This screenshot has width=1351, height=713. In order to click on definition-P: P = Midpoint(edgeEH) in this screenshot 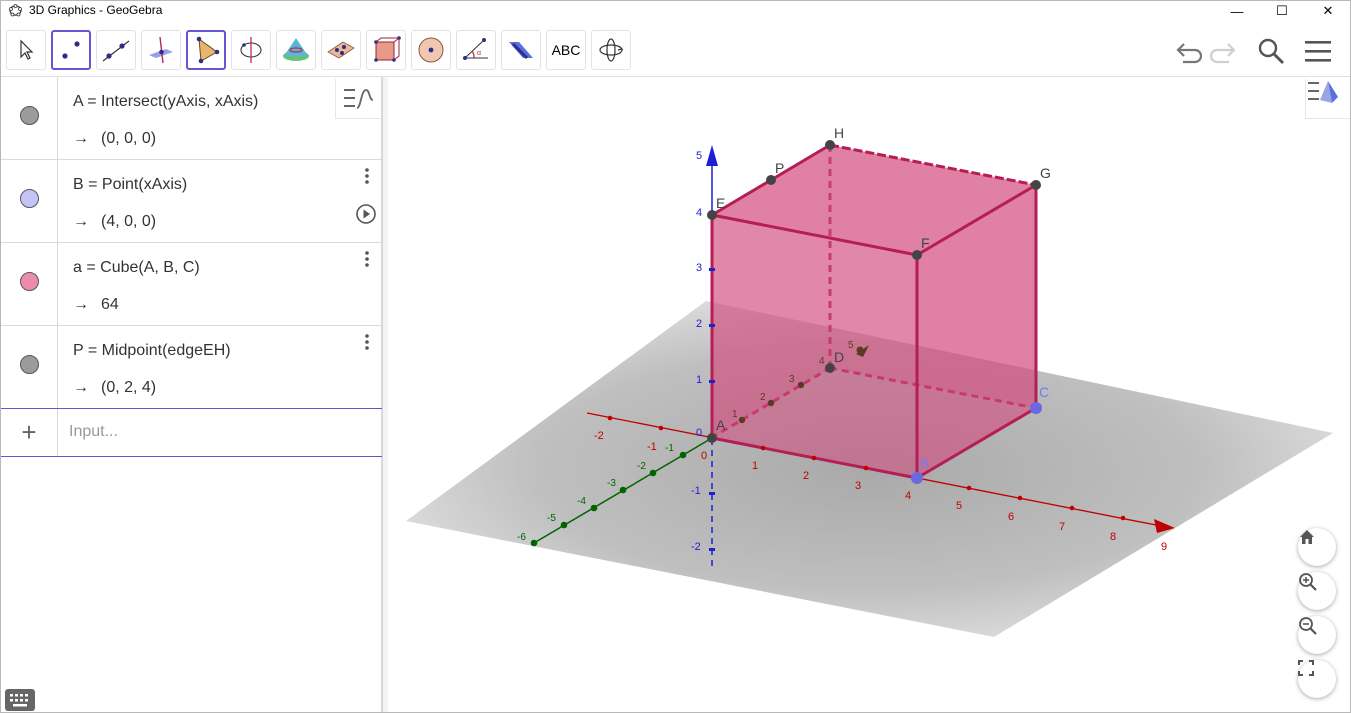, I will do `click(152, 351)`.